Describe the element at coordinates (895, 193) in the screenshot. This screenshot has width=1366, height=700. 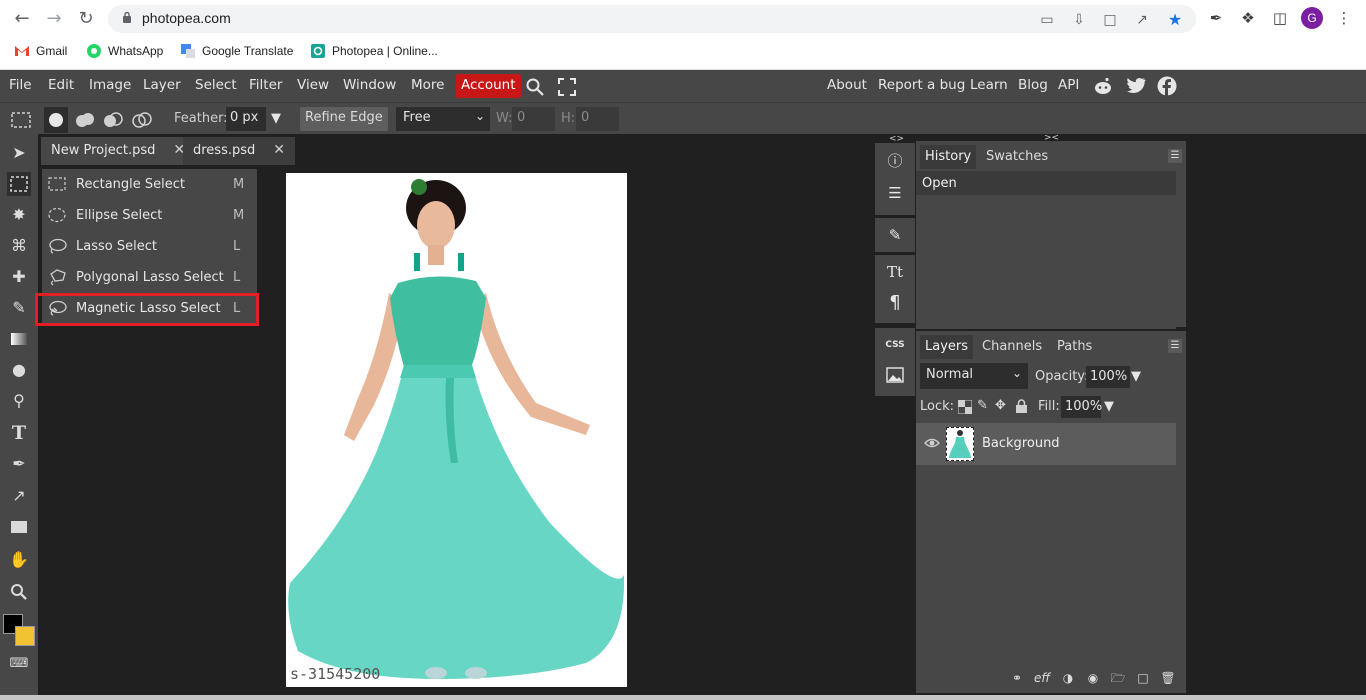
I see `adjustments-sliders-icon: ☰` at that location.